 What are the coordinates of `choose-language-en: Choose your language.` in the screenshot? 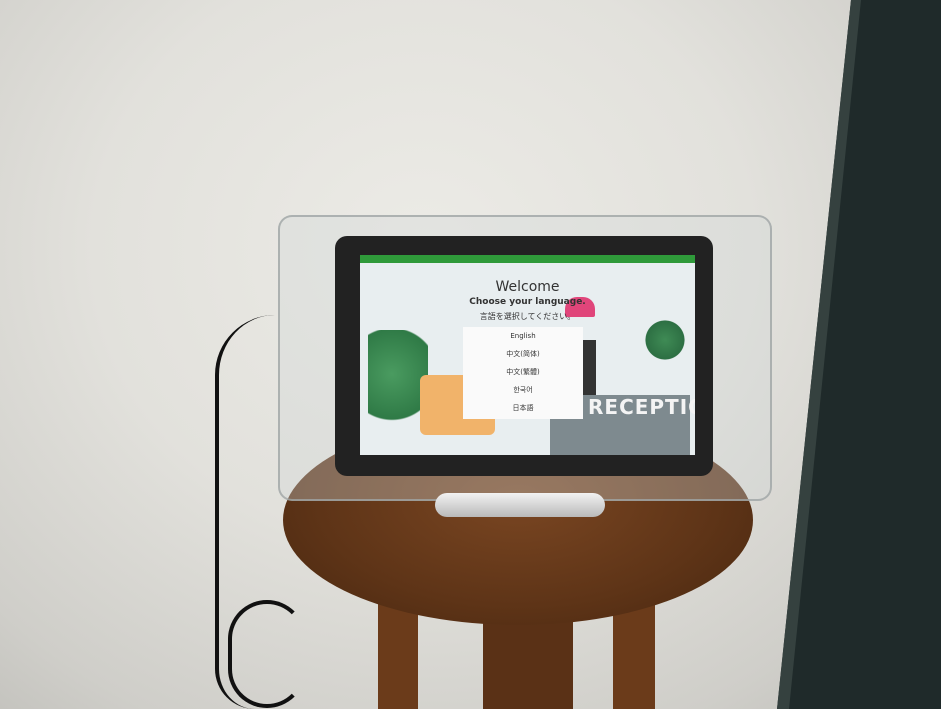 It's located at (527, 302).